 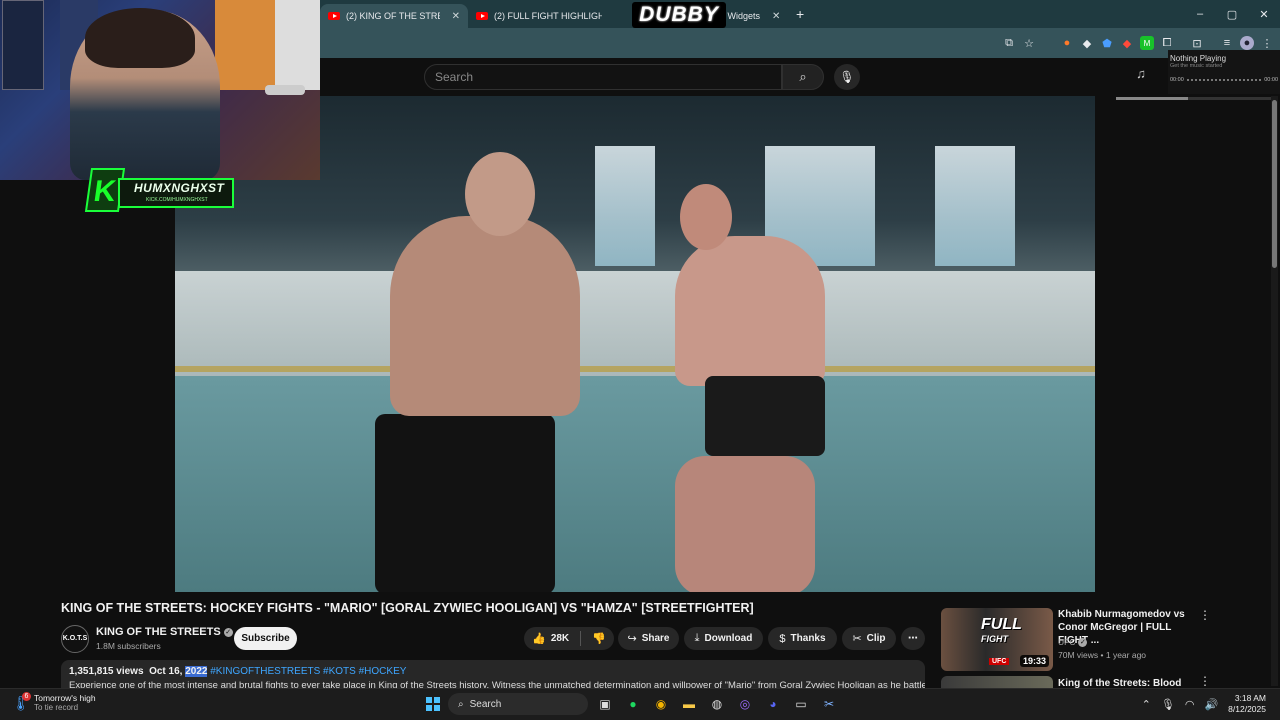 What do you see at coordinates (285, 90) in the screenshot?
I see `microphone-arm` at bounding box center [285, 90].